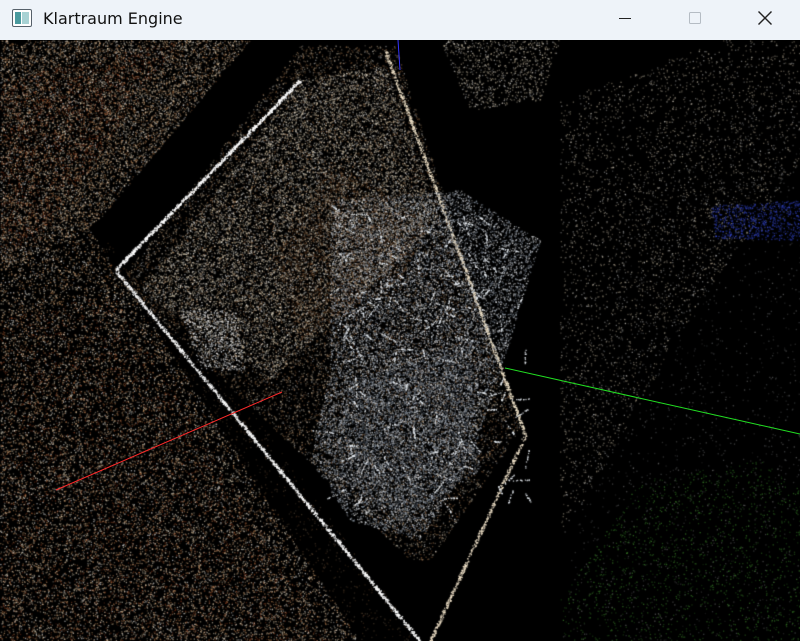 This screenshot has height=641, width=800. I want to click on close-button, so click(765, 20).